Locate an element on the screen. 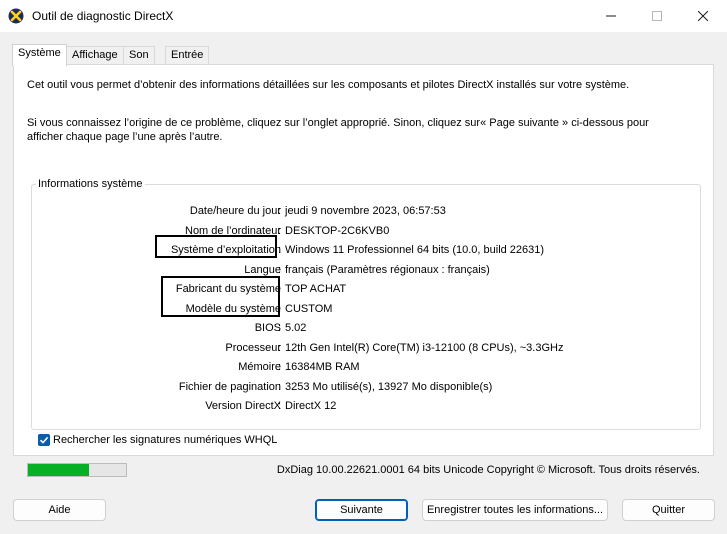 The width and height of the screenshot is (727, 534). quit-button: Quitter is located at coordinates (668, 510).